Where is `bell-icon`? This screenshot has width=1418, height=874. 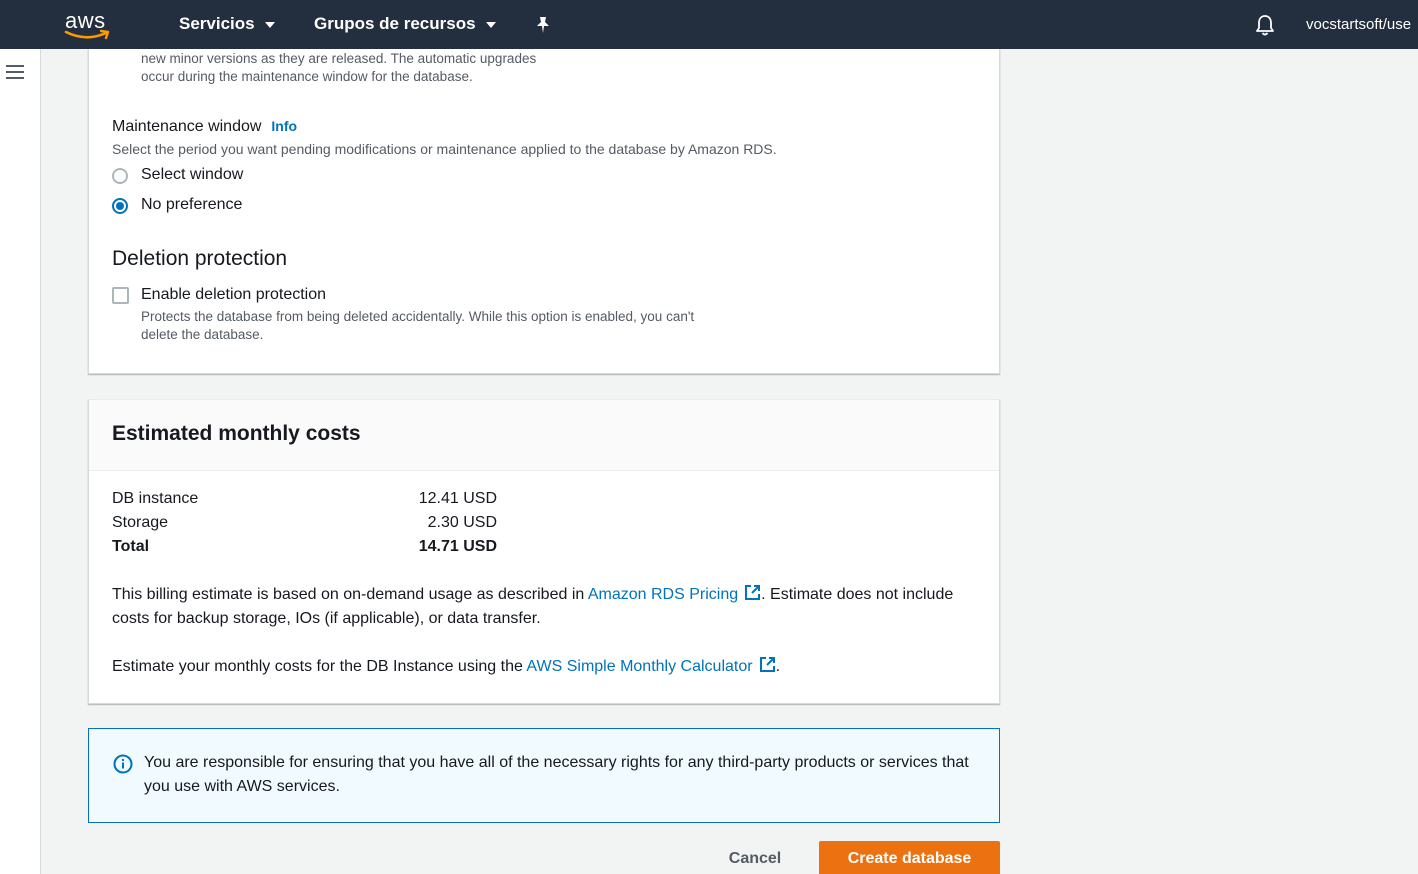
bell-icon is located at coordinates (1265, 25).